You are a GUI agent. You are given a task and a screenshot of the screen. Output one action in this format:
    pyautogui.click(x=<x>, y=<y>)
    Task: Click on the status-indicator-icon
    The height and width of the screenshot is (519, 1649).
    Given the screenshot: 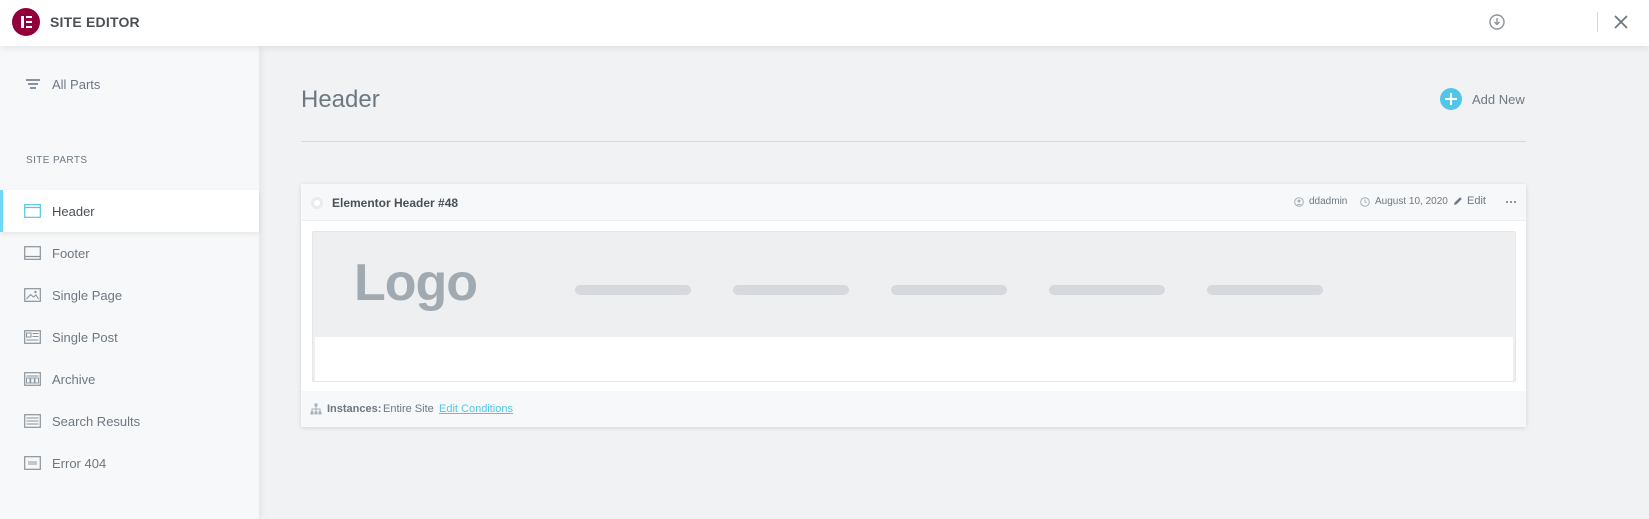 What is the action you would take?
    pyautogui.click(x=317, y=203)
    